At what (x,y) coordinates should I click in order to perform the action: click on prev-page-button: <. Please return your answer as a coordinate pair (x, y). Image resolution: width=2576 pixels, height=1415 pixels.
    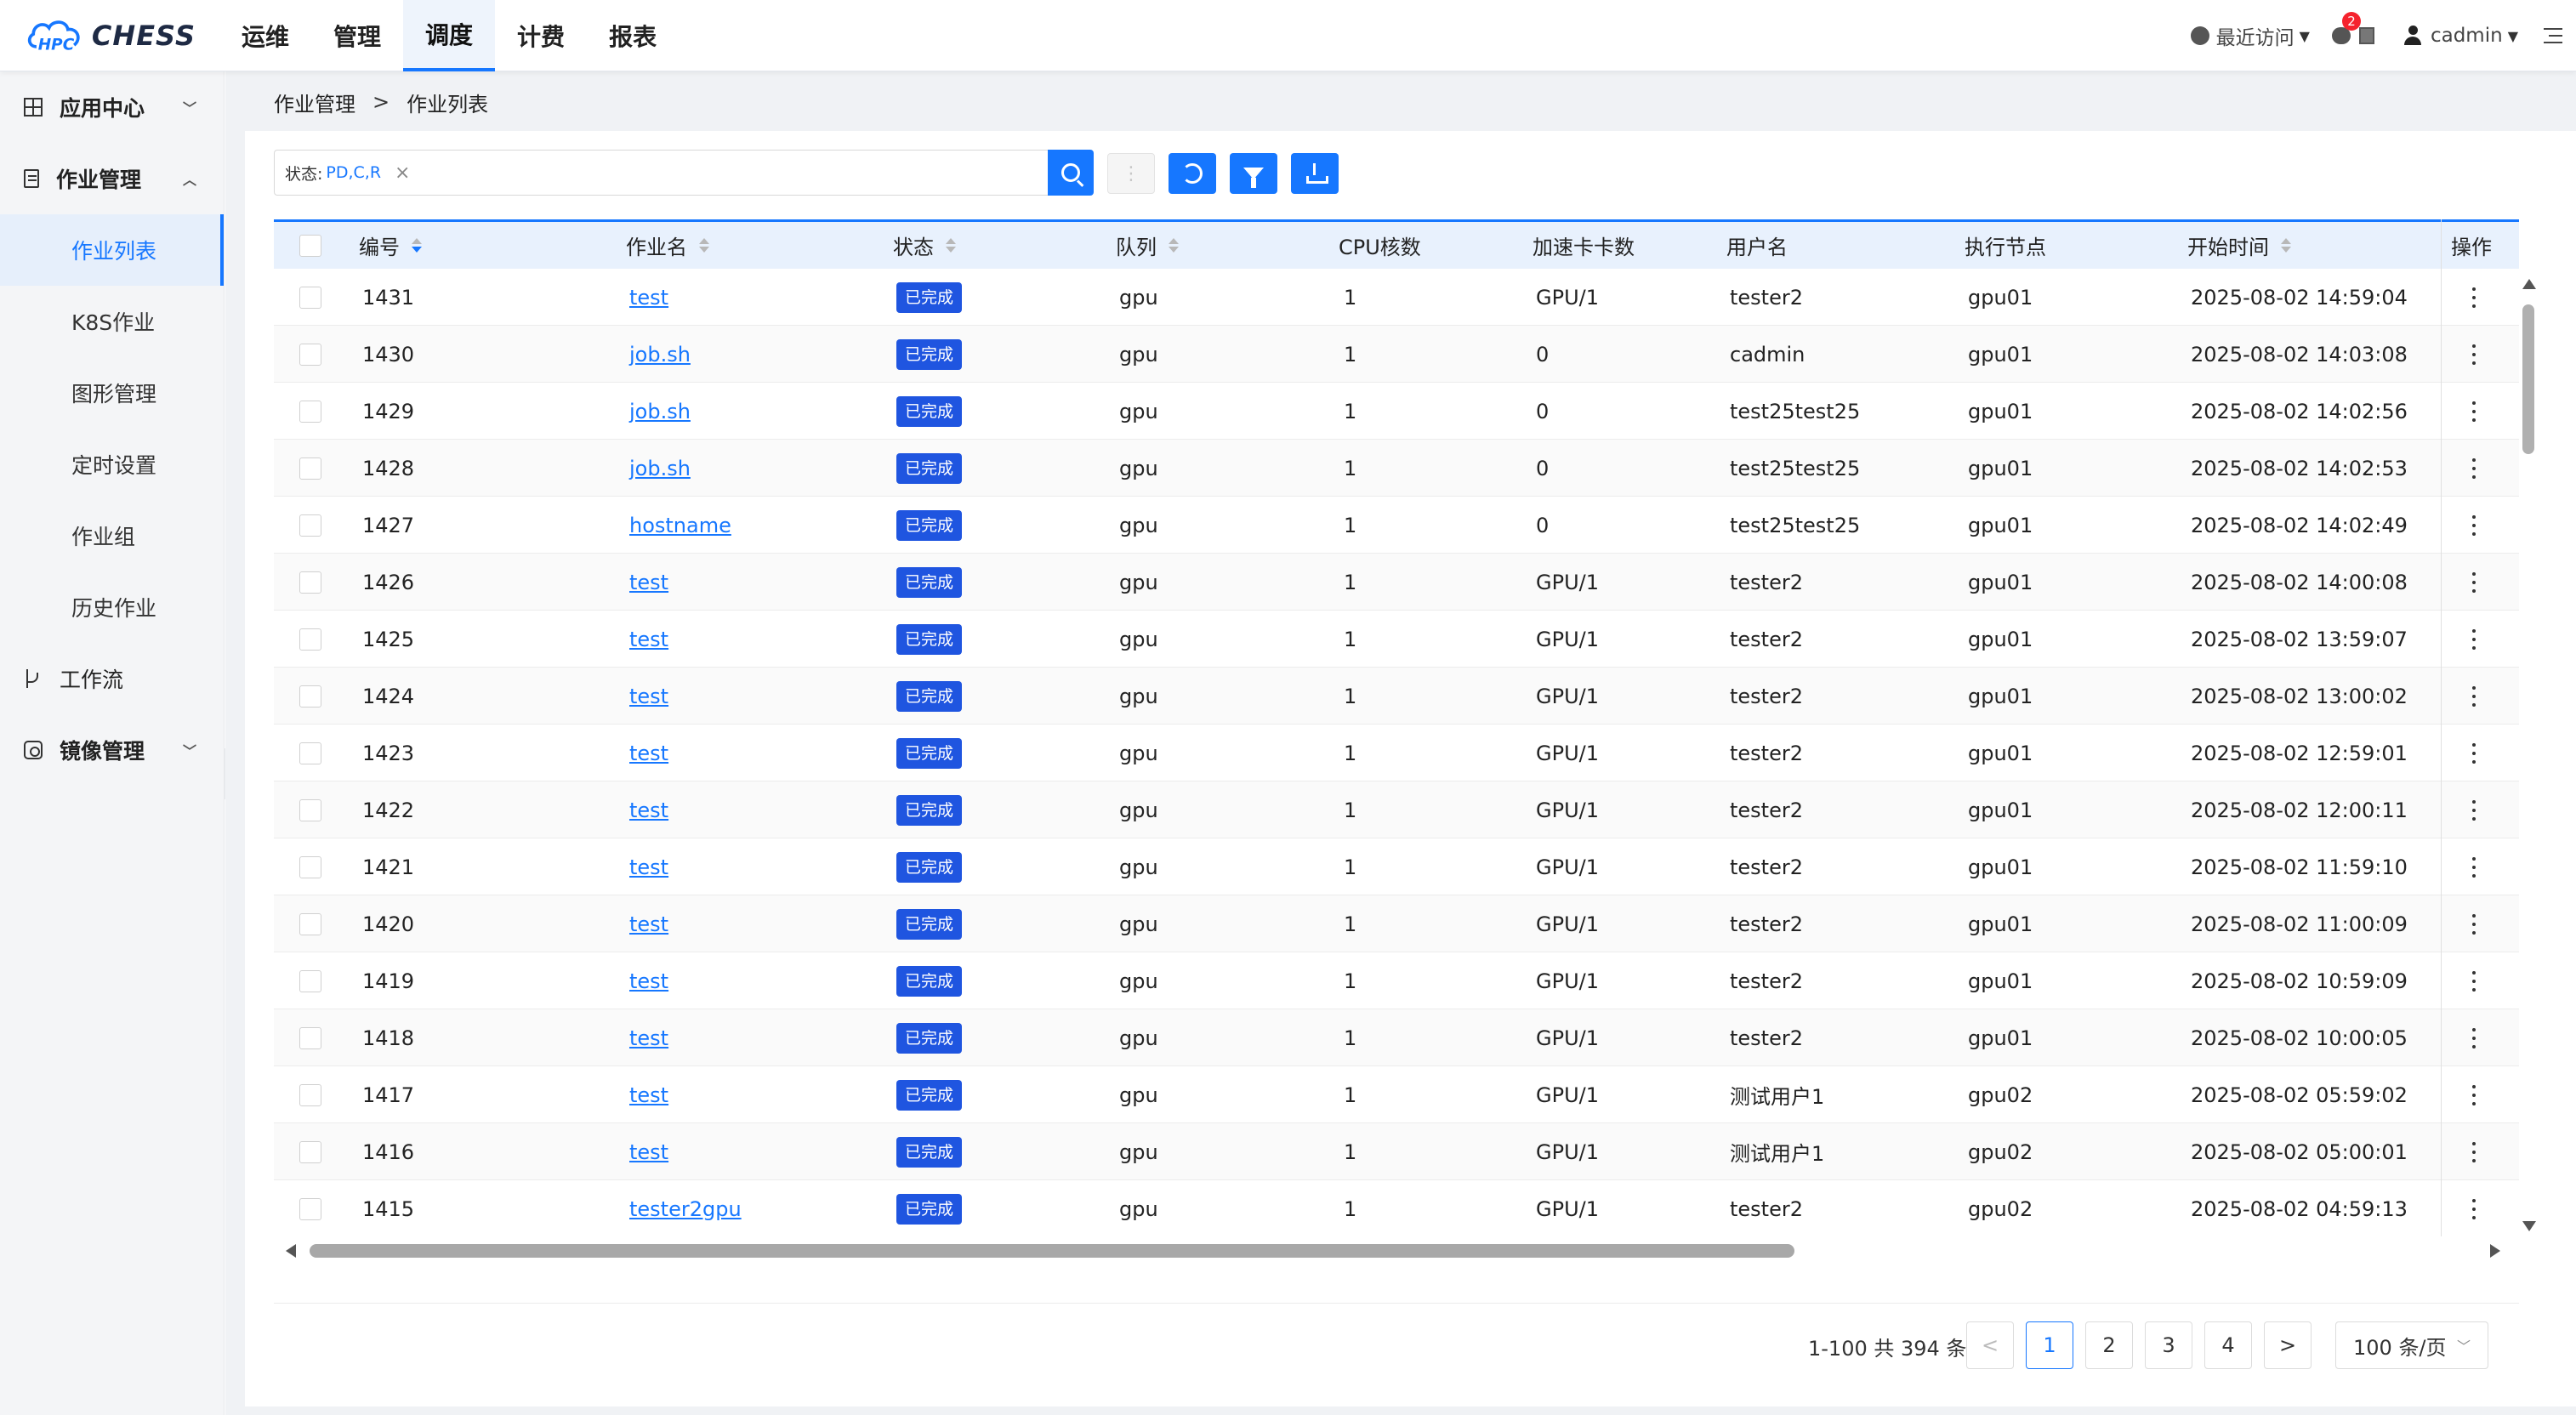
    Looking at the image, I should click on (1990, 1345).